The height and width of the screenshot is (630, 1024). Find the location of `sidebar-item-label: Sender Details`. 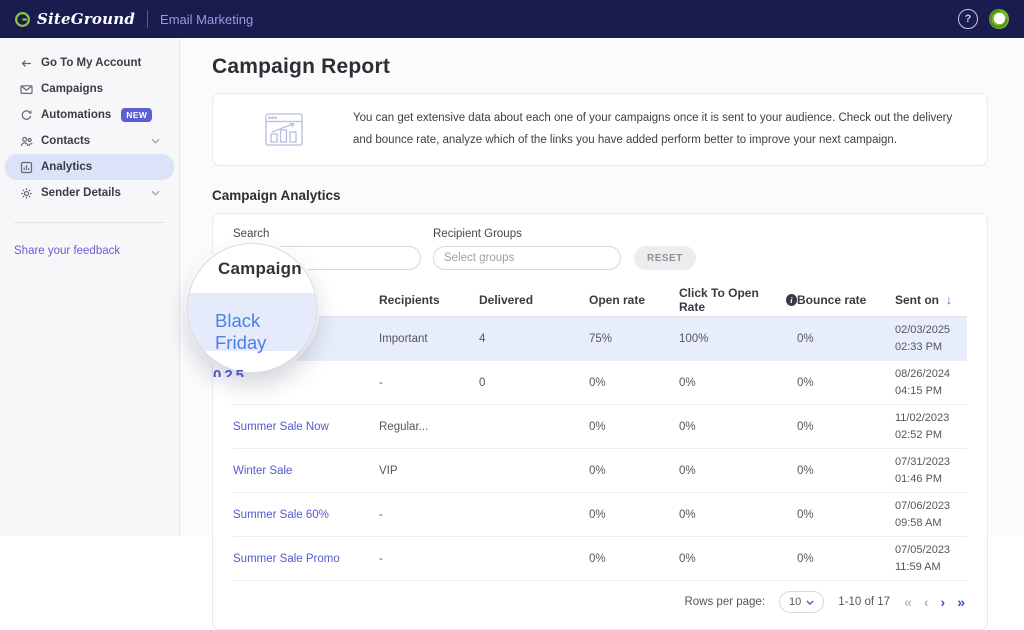

sidebar-item-label: Sender Details is located at coordinates (81, 193).